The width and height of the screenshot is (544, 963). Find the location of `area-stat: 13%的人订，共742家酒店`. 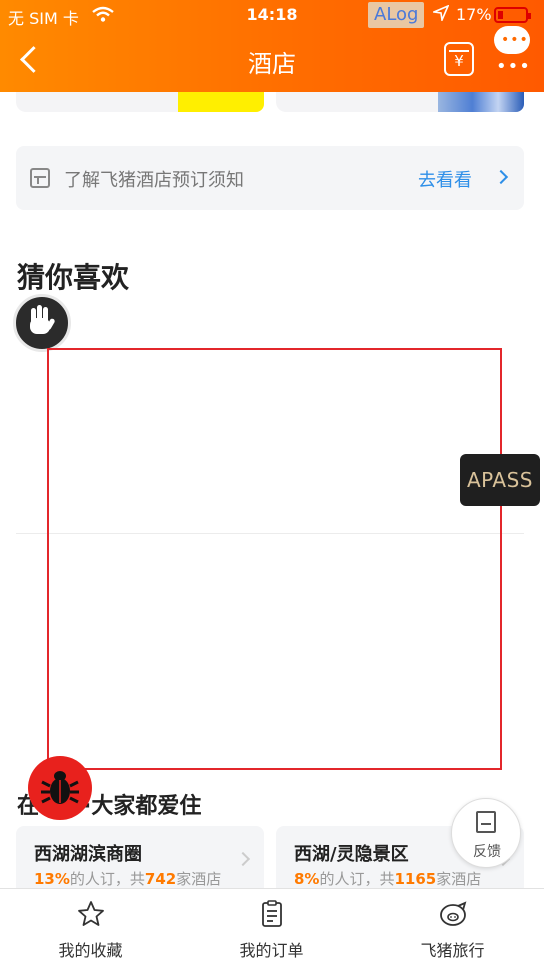

area-stat: 13%的人订，共742家酒店 is located at coordinates (128, 879).